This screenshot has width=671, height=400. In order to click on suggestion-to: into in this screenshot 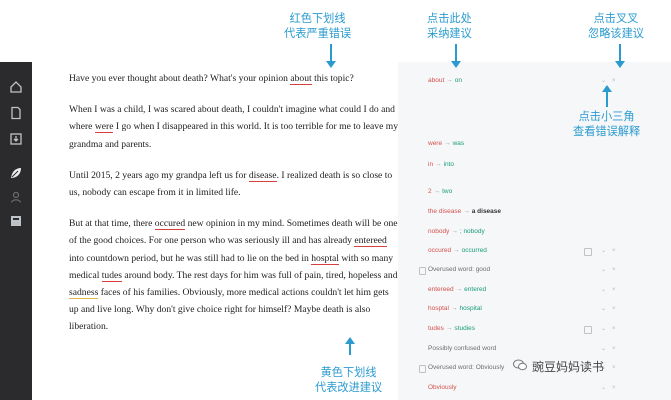, I will do `click(449, 164)`.